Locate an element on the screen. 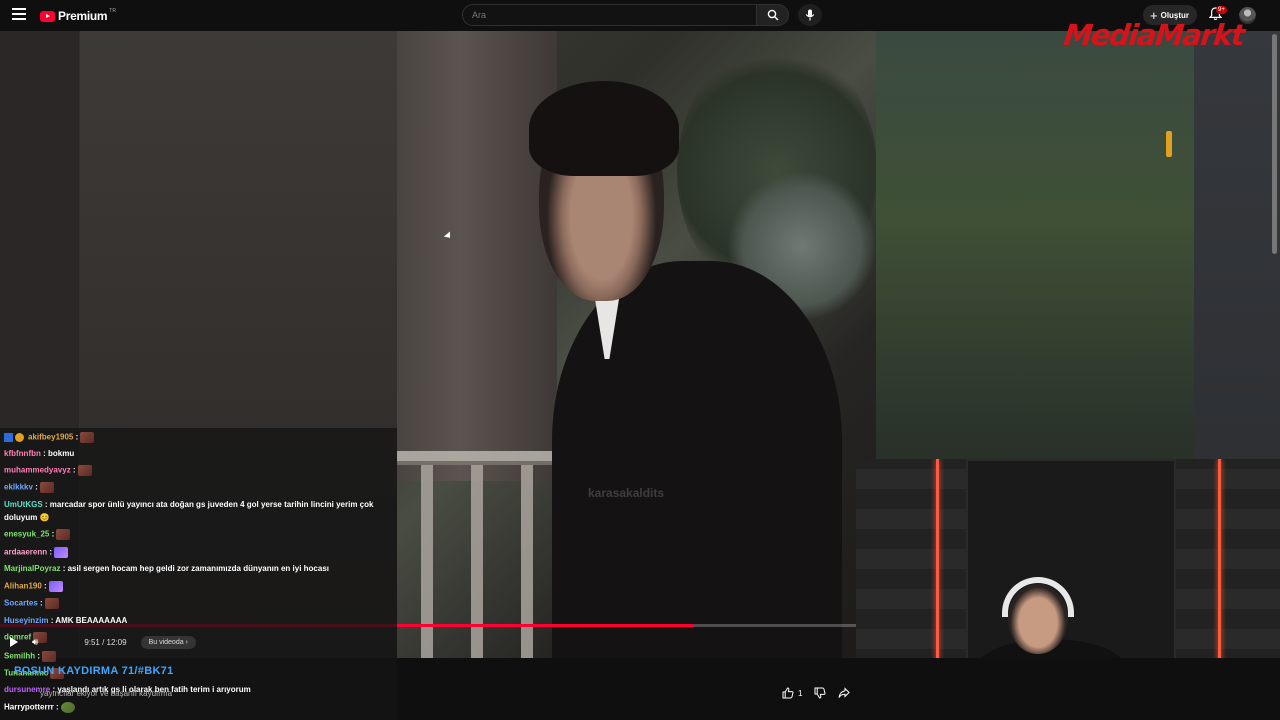 This screenshot has width=1280, height=720. share-button is located at coordinates (844, 693).